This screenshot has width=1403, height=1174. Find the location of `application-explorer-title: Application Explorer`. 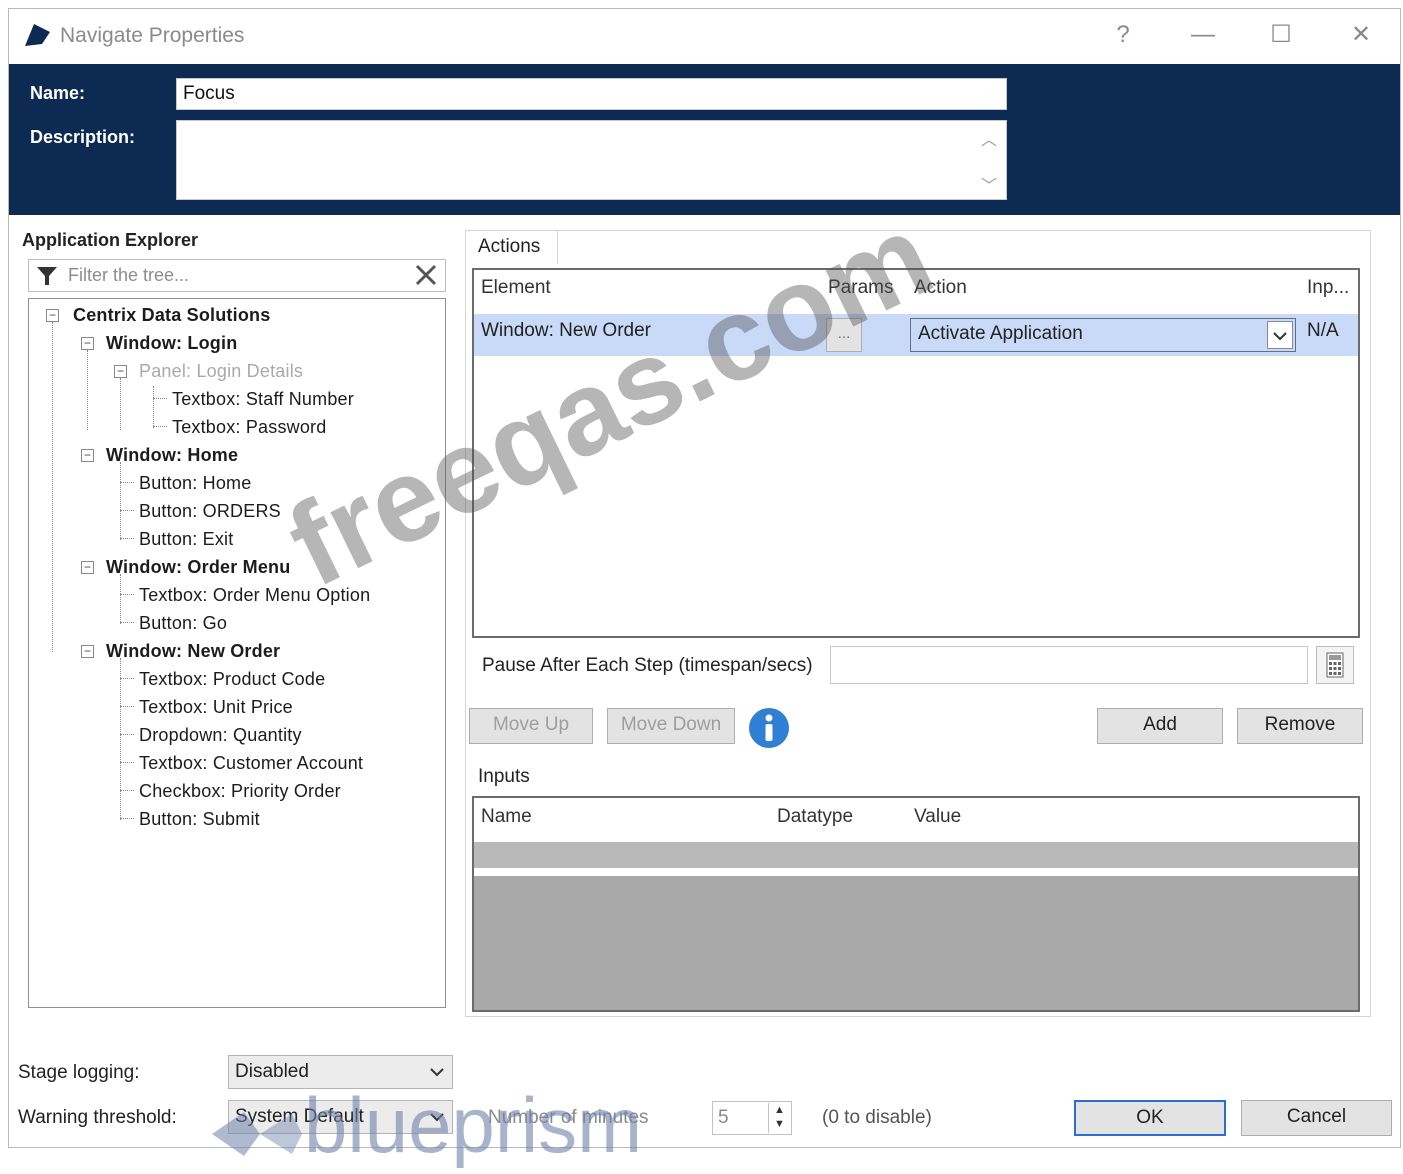

application-explorer-title: Application Explorer is located at coordinates (110, 240).